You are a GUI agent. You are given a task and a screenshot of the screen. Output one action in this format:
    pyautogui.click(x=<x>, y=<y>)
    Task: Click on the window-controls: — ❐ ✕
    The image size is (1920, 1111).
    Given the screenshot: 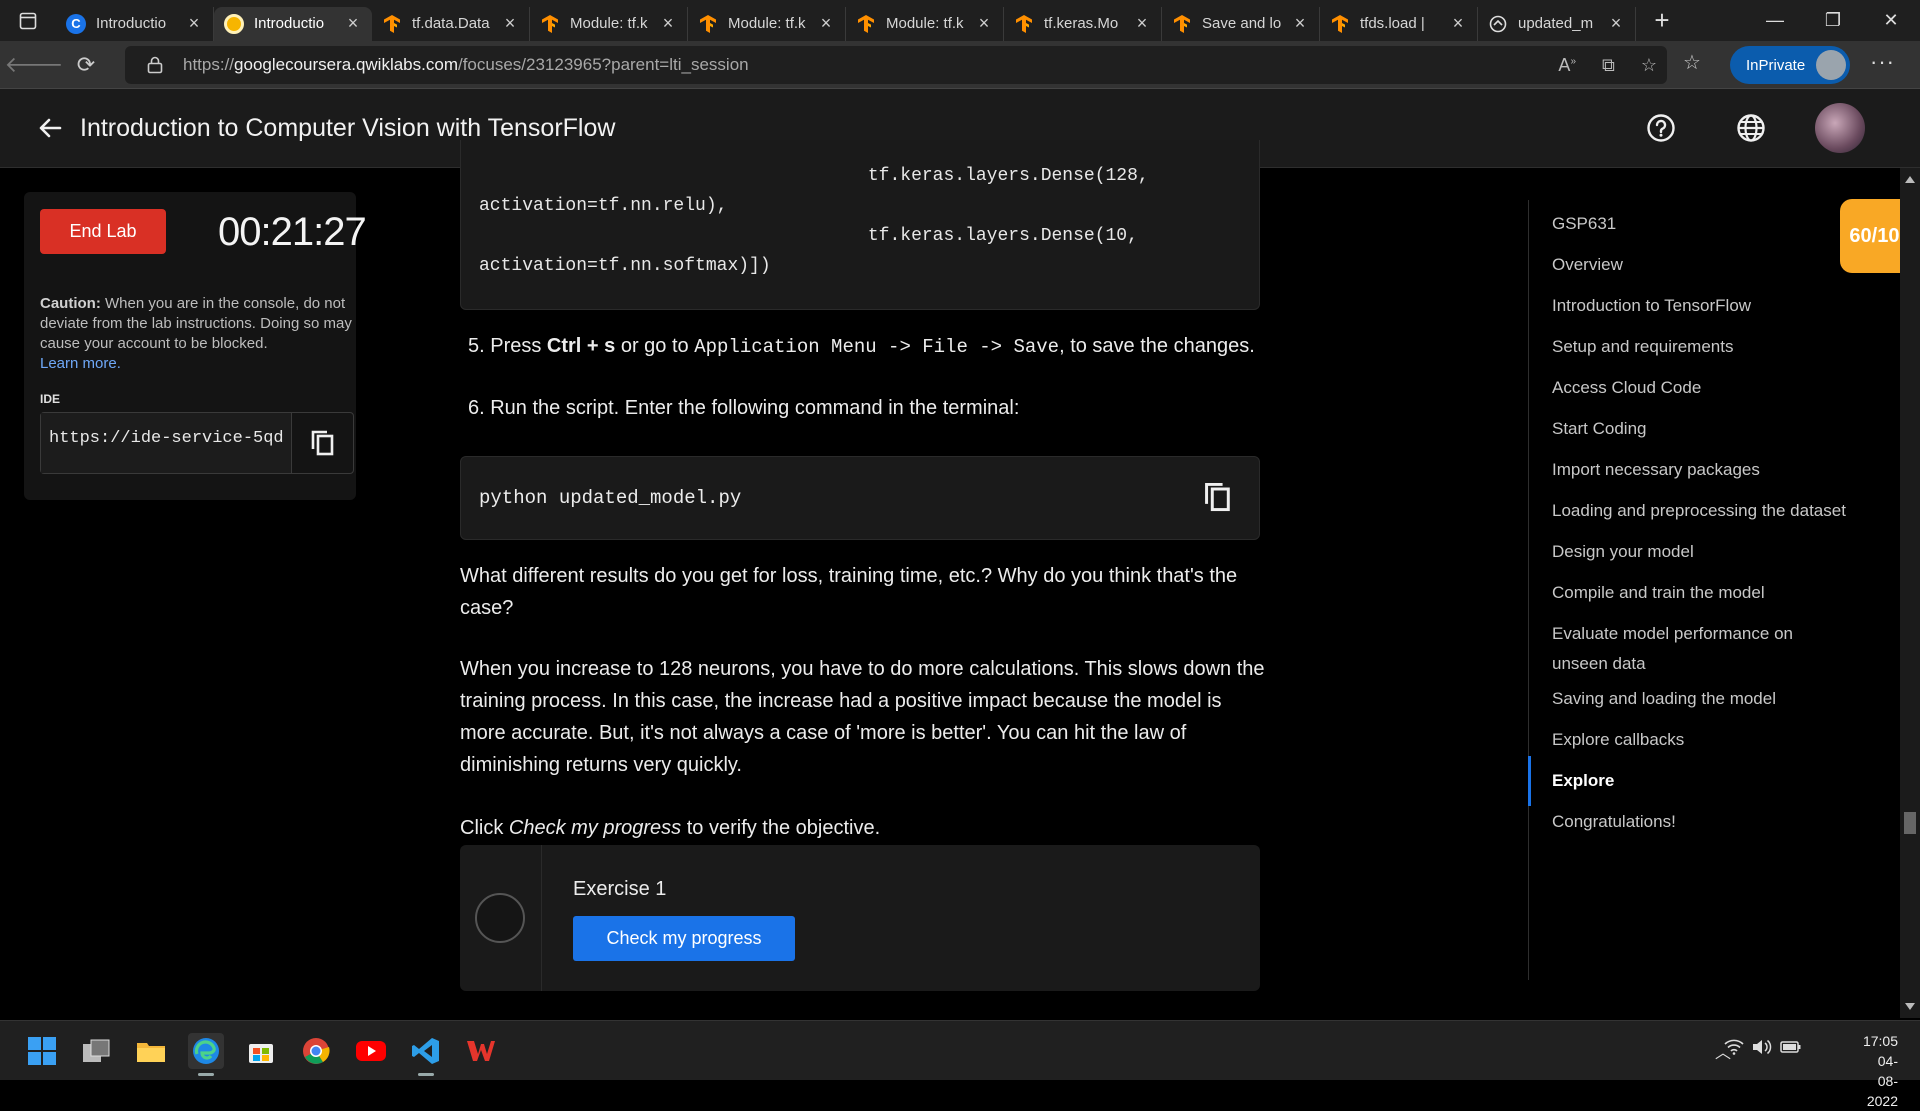 What is the action you would take?
    pyautogui.click(x=1833, y=20)
    